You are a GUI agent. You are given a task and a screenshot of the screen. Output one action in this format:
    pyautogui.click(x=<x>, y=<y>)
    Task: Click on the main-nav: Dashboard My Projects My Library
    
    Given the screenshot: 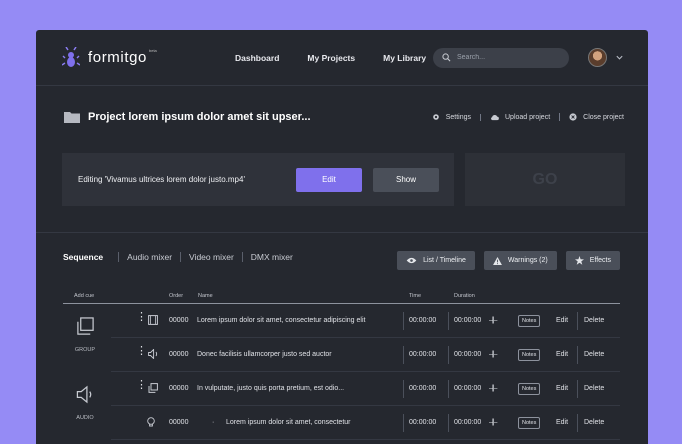 What is the action you would take?
    pyautogui.click(x=330, y=58)
    